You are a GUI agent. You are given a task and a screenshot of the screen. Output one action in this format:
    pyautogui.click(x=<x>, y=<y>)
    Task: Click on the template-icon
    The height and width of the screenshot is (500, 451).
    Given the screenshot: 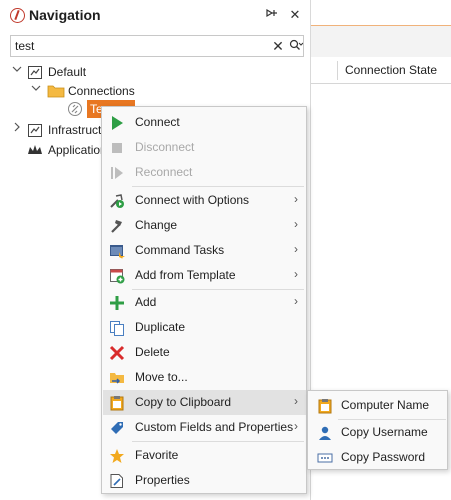 What is the action you would take?
    pyautogui.click(x=117, y=276)
    